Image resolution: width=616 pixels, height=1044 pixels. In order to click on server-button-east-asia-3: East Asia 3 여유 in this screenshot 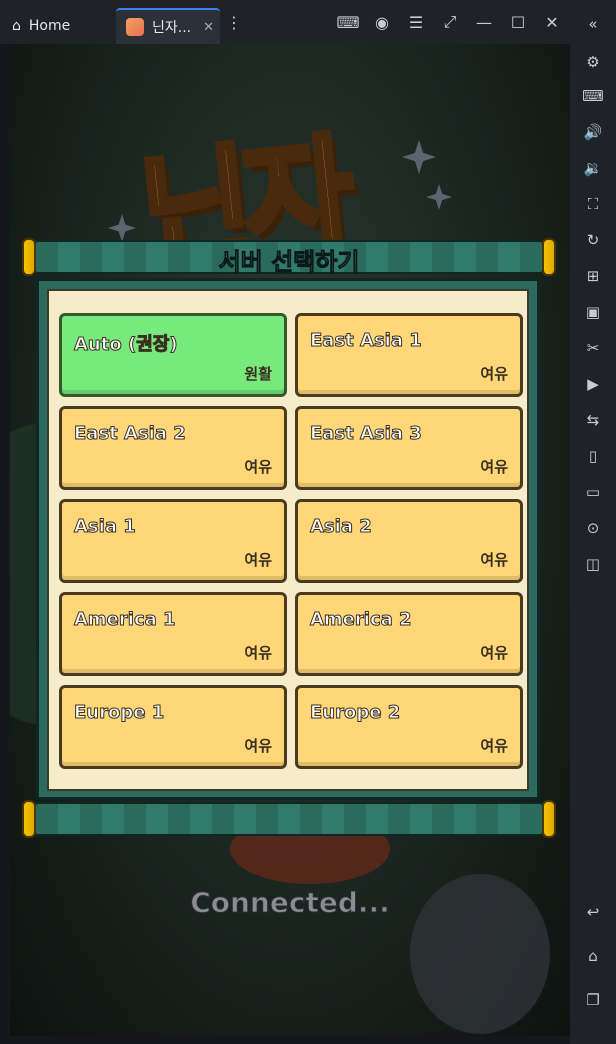, I will do `click(409, 448)`.